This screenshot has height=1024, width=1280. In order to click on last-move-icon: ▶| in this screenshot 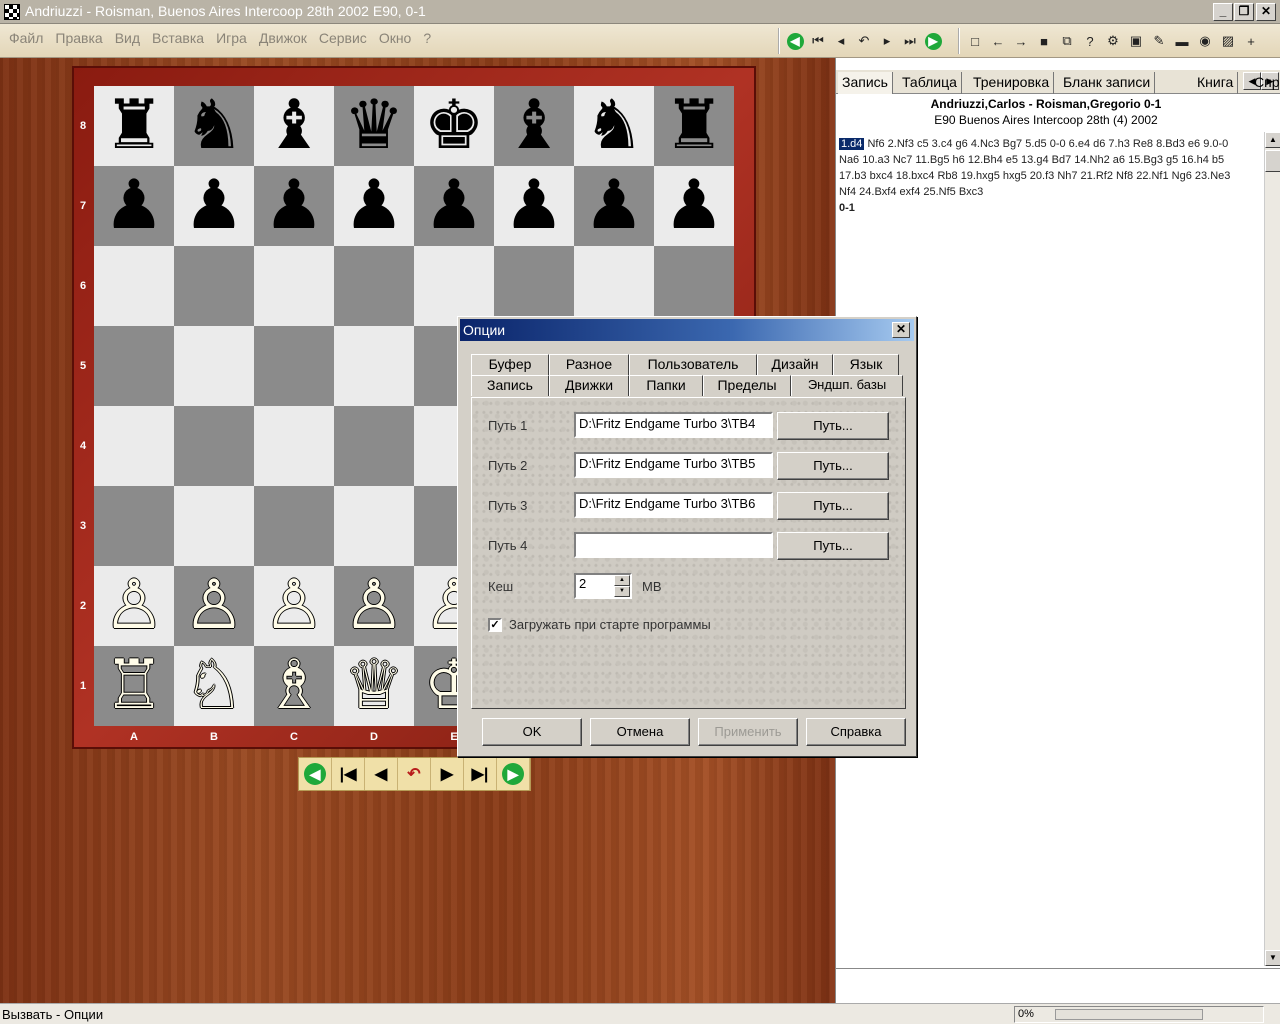, I will do `click(480, 774)`.